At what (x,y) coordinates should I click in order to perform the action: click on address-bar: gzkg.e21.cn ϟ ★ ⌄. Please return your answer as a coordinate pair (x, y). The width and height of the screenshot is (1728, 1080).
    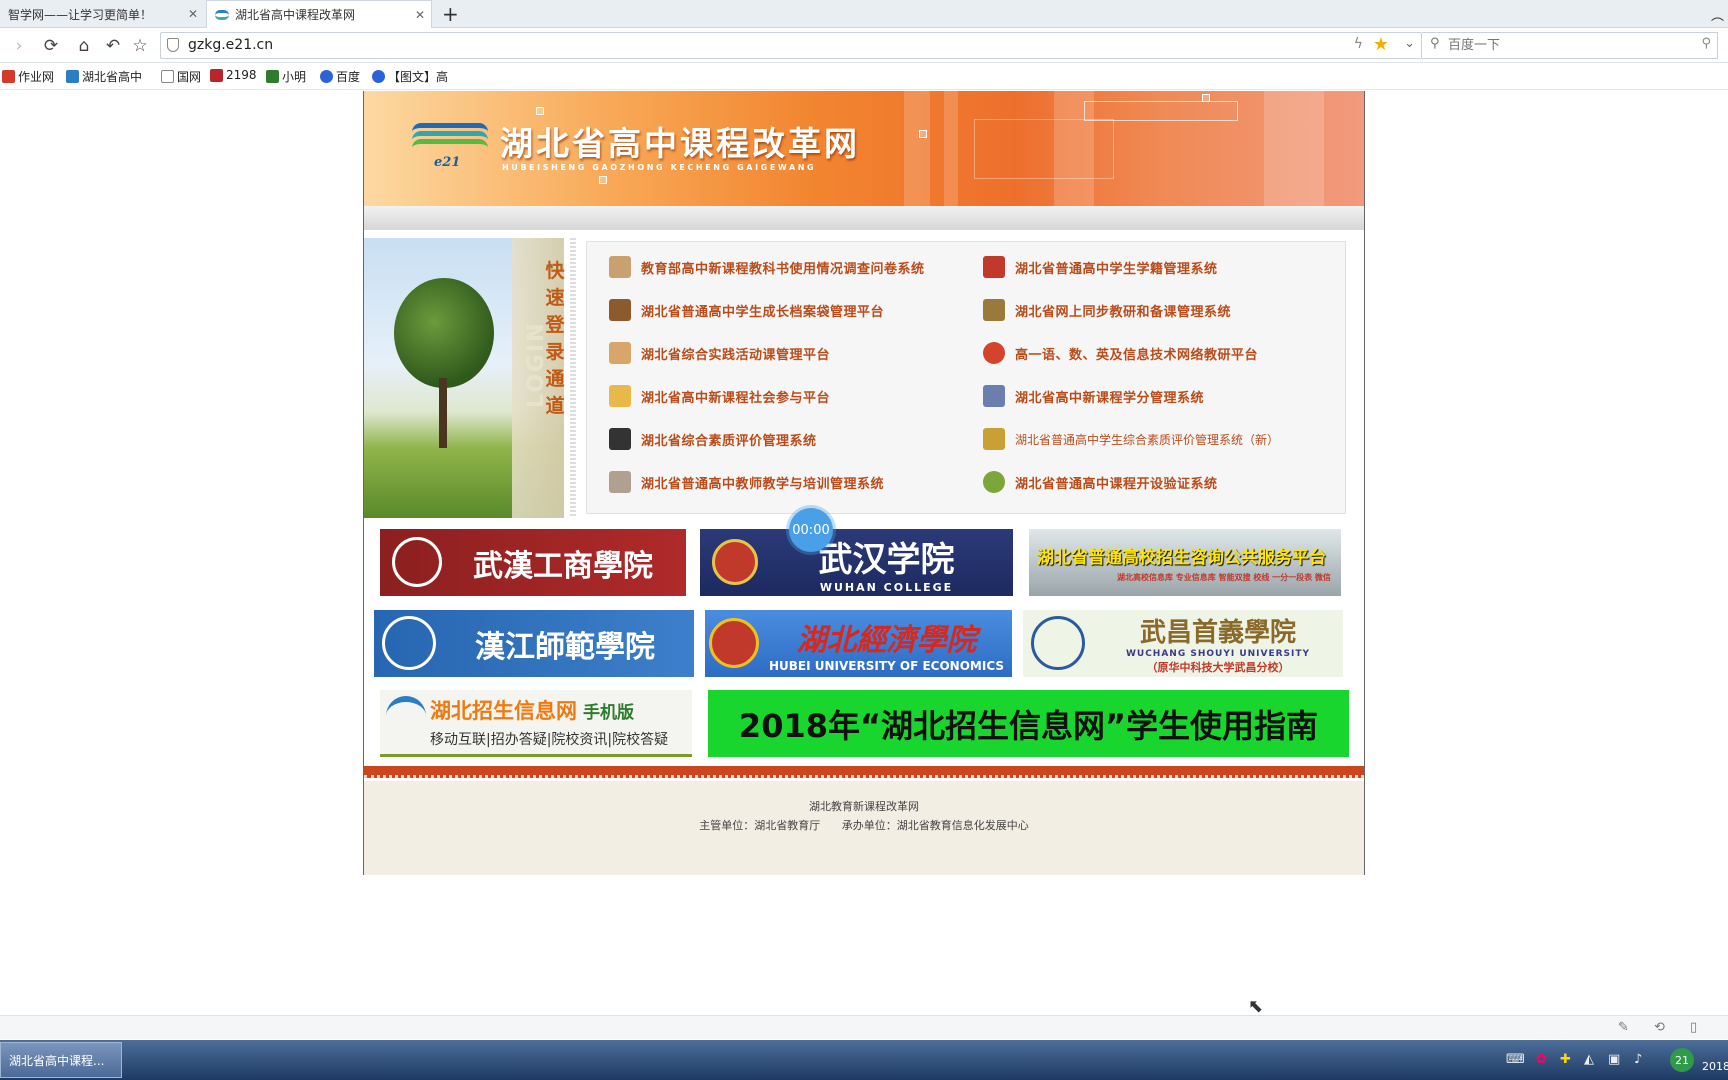
    Looking at the image, I should click on (791, 45).